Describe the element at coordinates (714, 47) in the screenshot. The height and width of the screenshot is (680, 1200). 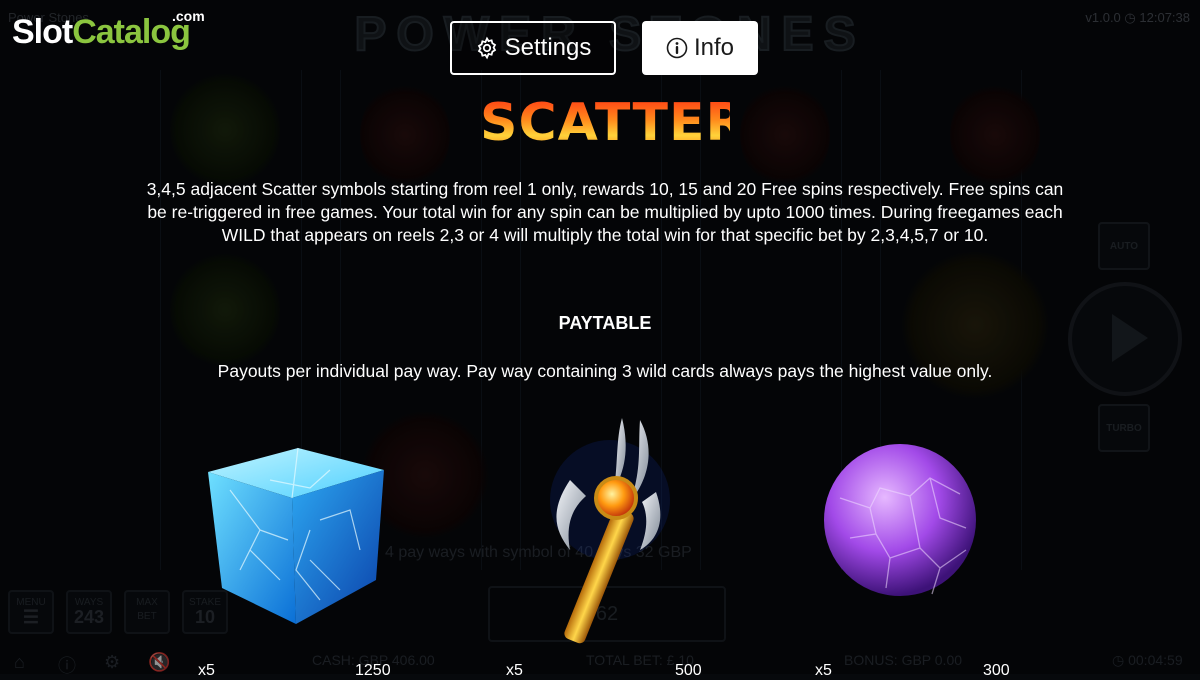
I see `tab-info-label: Info` at that location.